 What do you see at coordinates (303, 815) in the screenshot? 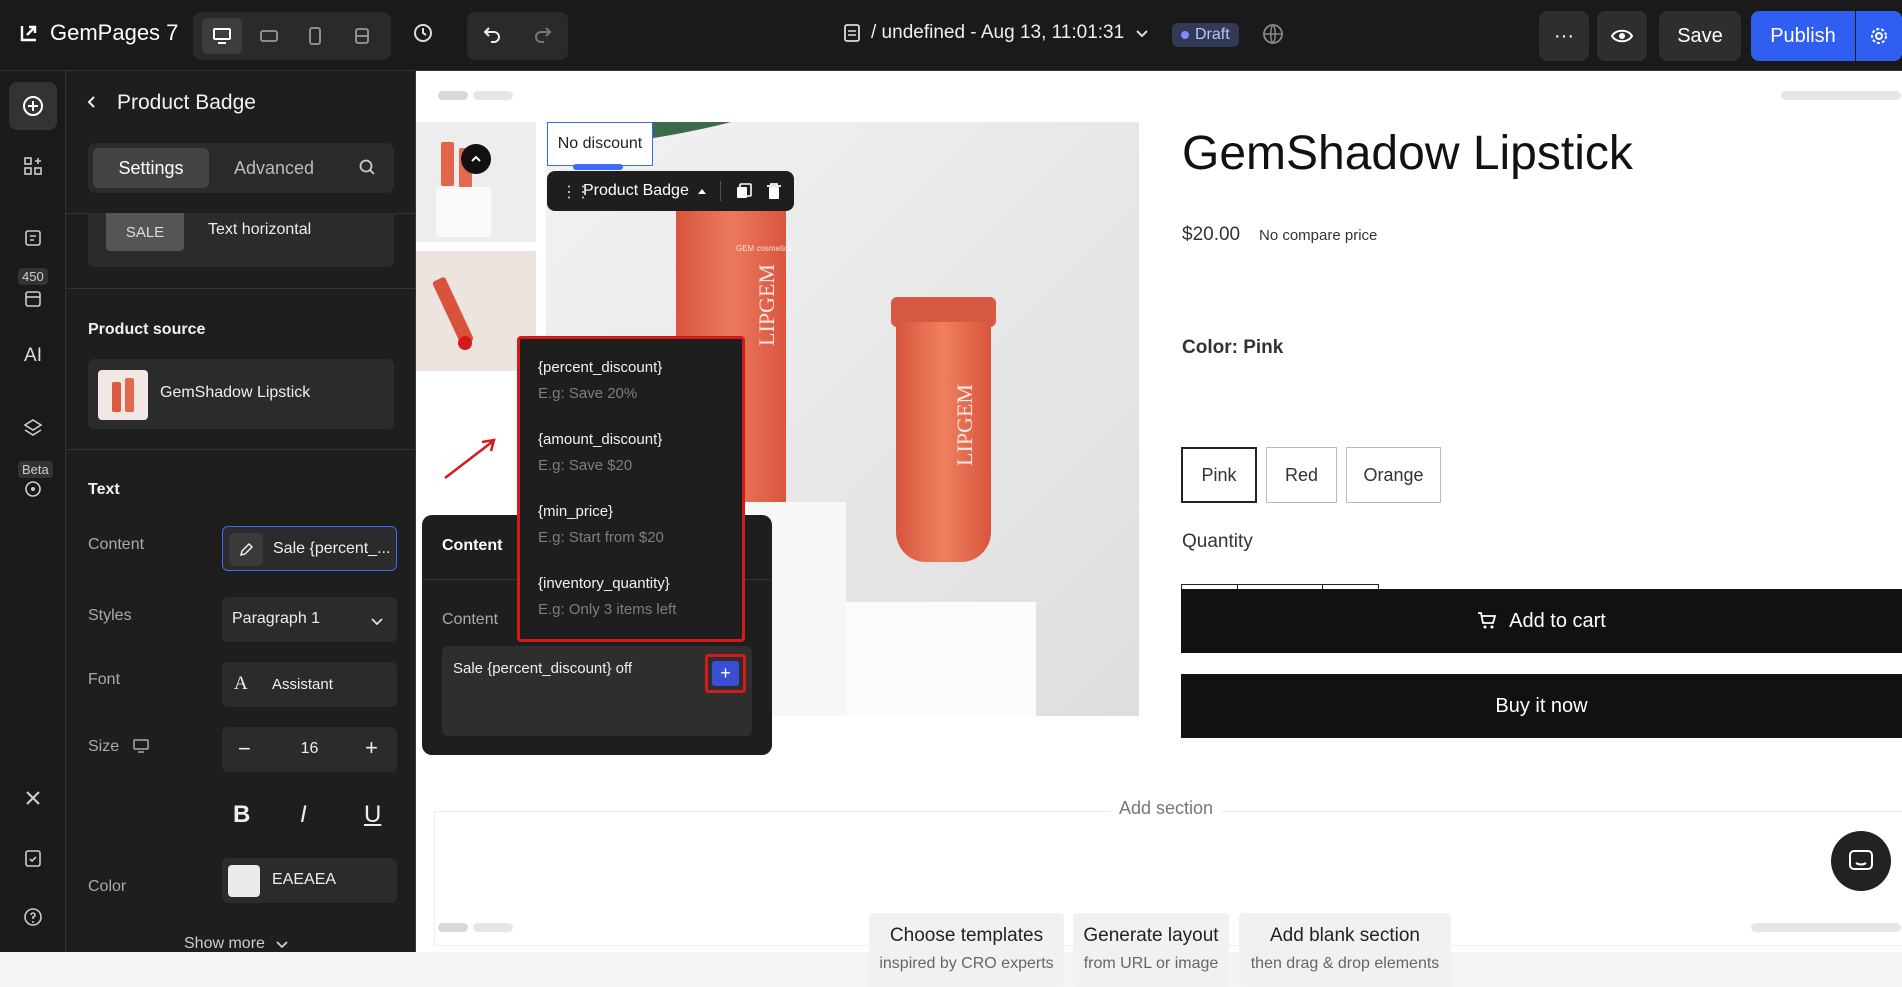
I see `italic-button: I` at bounding box center [303, 815].